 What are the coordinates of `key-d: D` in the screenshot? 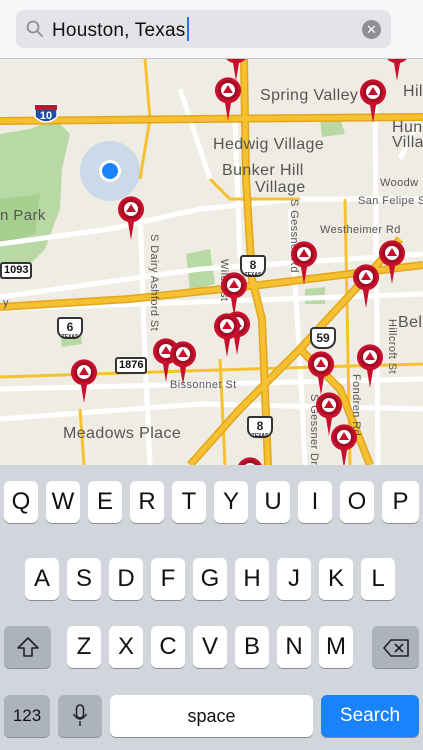 It's located at (126, 579).